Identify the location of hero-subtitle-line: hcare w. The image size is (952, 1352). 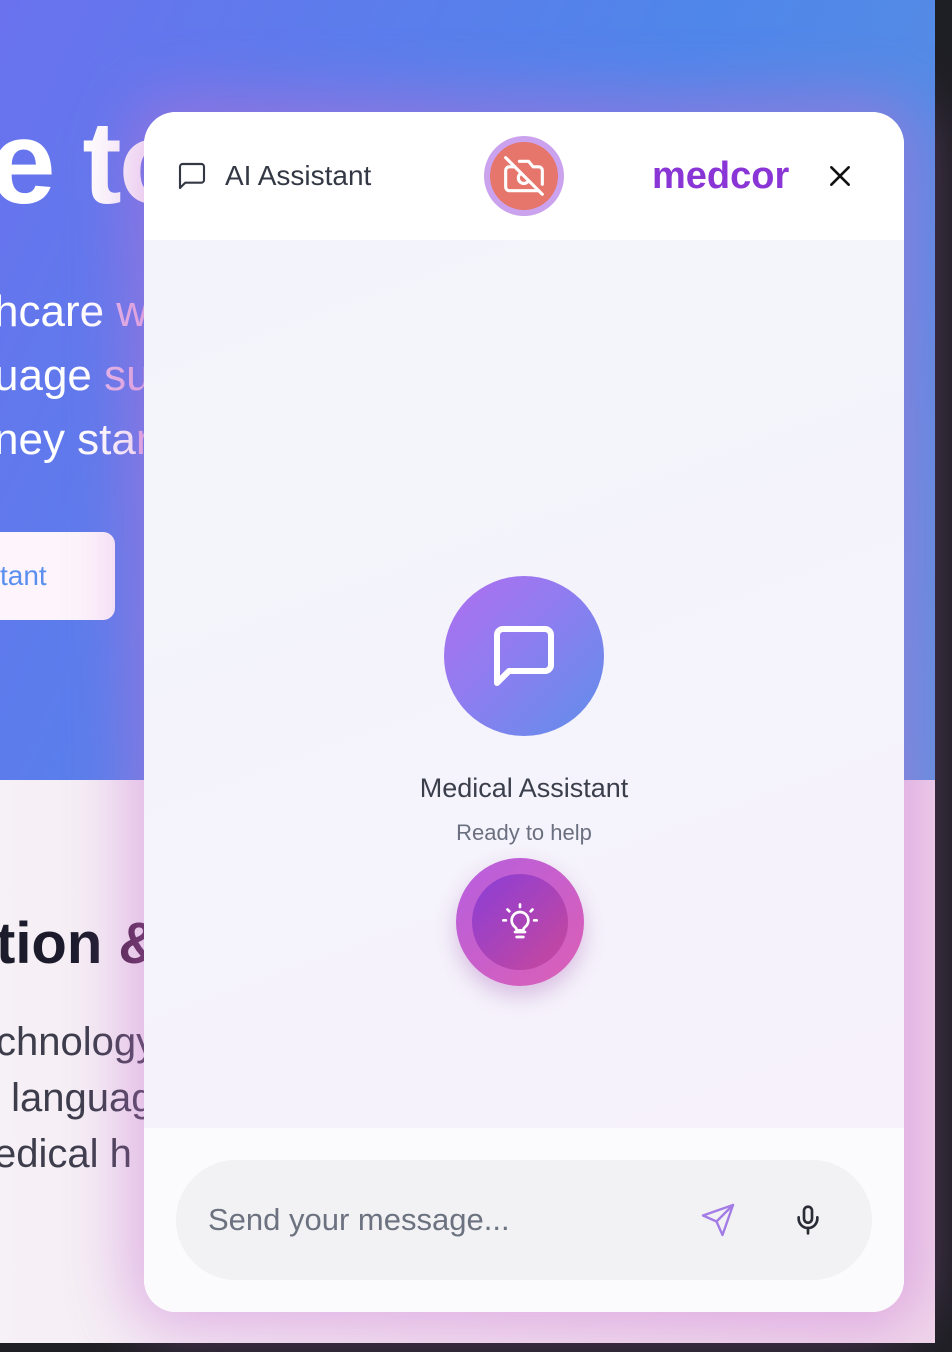
(74, 312).